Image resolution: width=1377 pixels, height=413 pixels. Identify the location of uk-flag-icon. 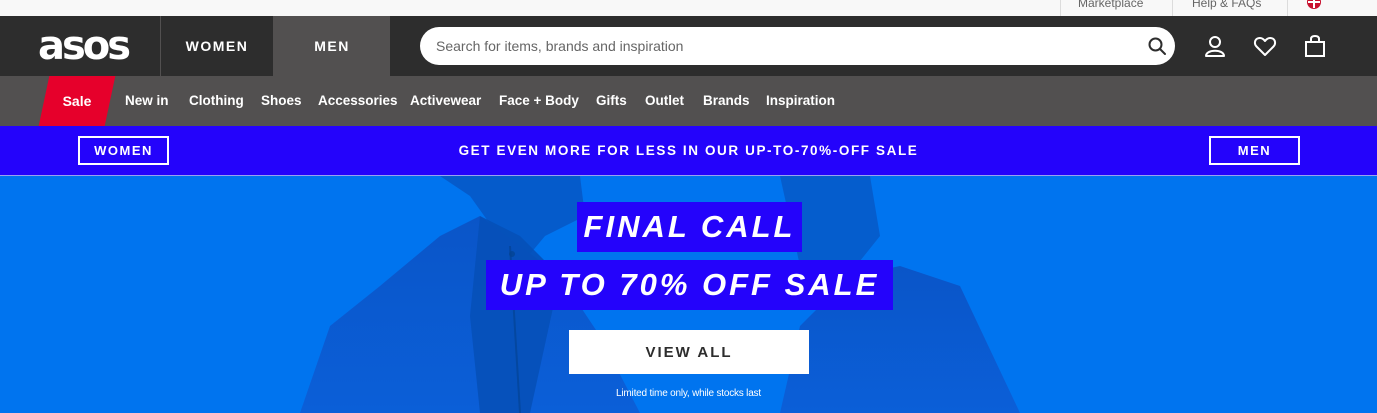
(1314, 5).